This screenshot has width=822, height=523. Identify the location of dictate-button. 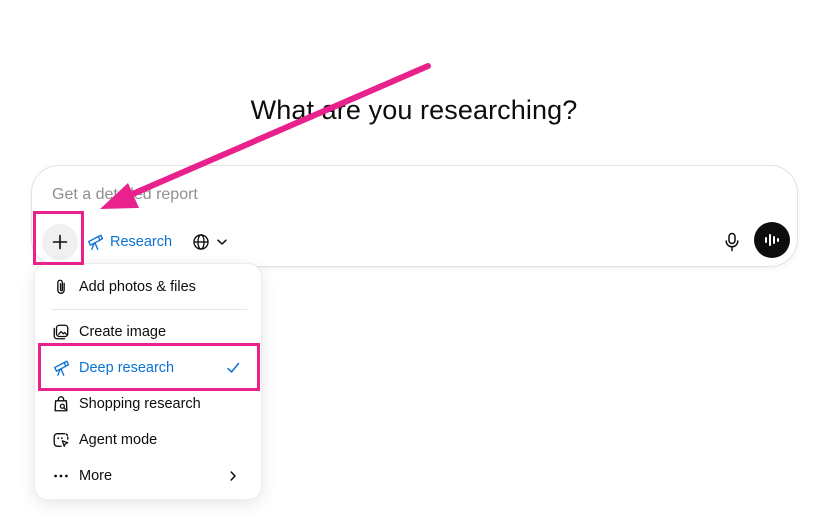
(732, 242).